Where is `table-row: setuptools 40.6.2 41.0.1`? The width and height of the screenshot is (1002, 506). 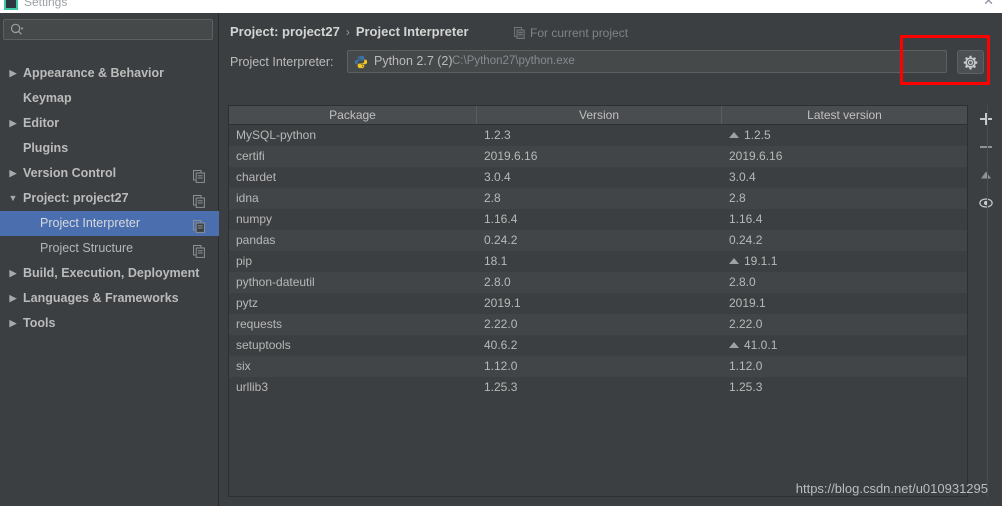
table-row: setuptools 40.6.2 41.0.1 is located at coordinates (598, 345).